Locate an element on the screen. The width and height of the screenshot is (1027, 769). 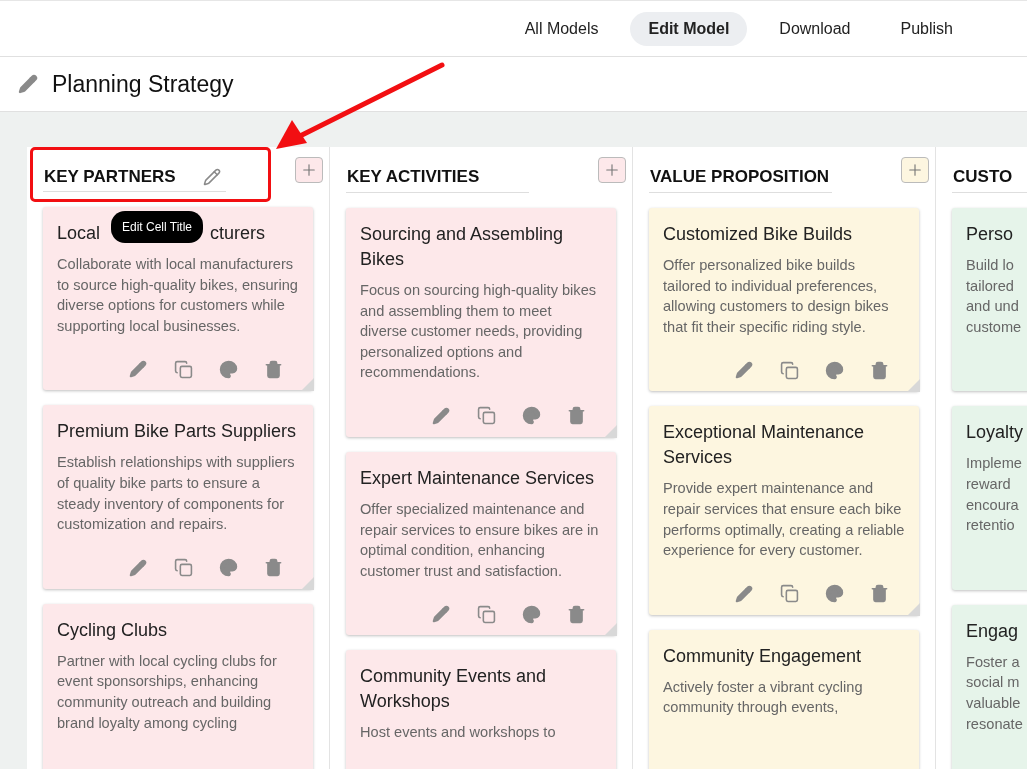
column-title: VALUE PROPOSITION is located at coordinates (740, 178).